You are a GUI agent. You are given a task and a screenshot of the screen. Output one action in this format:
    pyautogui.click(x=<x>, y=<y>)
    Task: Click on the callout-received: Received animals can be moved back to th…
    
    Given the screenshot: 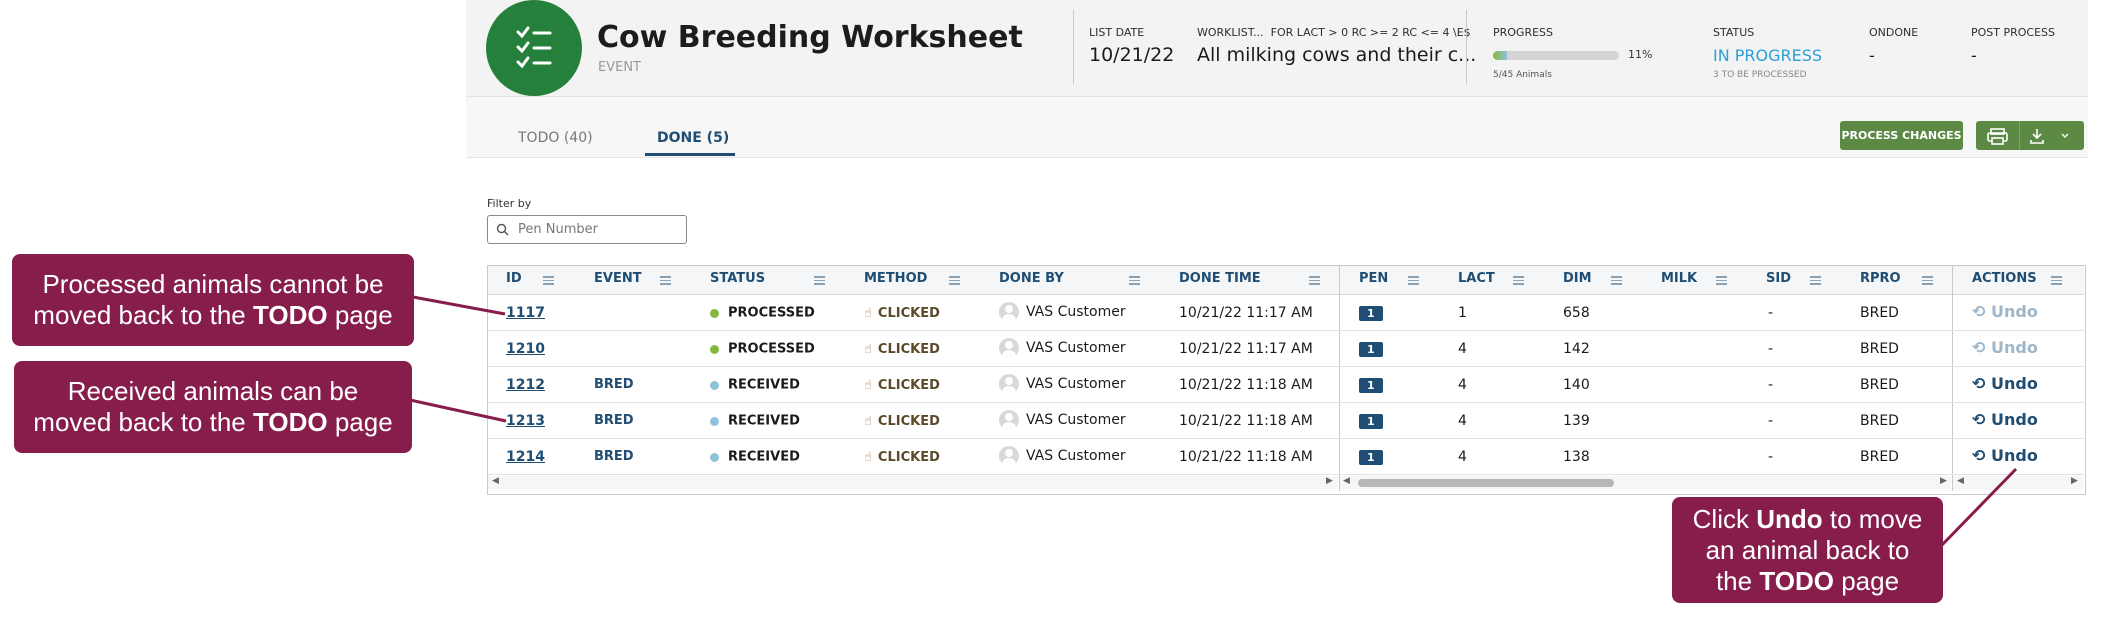 What is the action you would take?
    pyautogui.click(x=213, y=407)
    